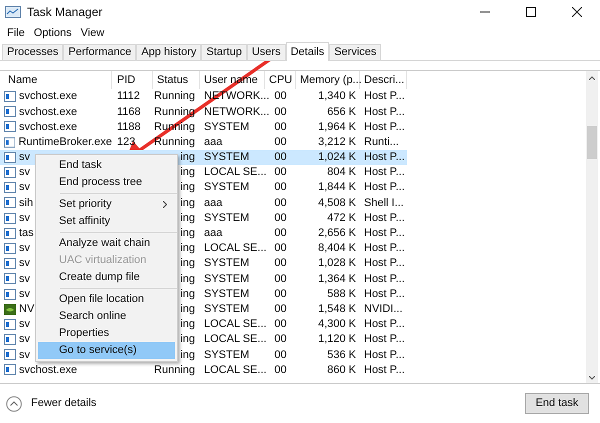 This screenshot has height=423, width=600. I want to click on scroll-thumb, so click(592, 142).